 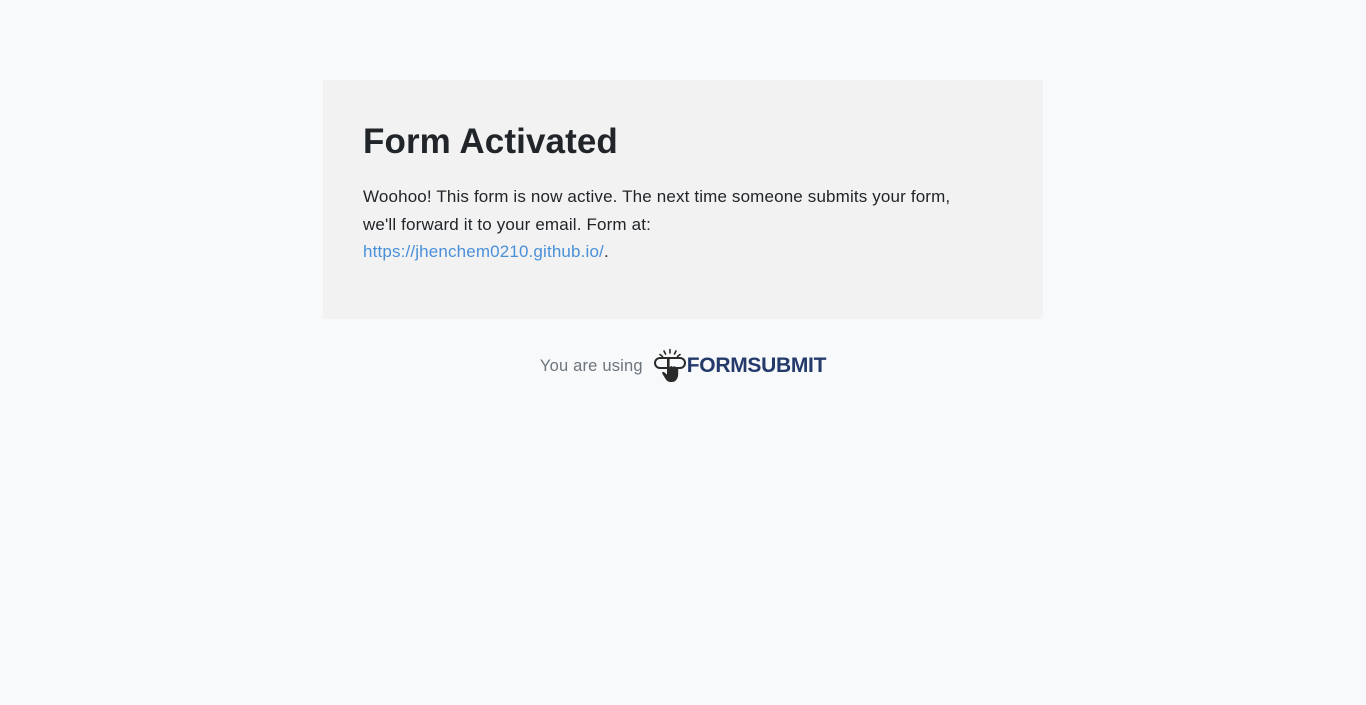 I want to click on form-url-link: https://jhenchem0210.github.io/, so click(x=483, y=251).